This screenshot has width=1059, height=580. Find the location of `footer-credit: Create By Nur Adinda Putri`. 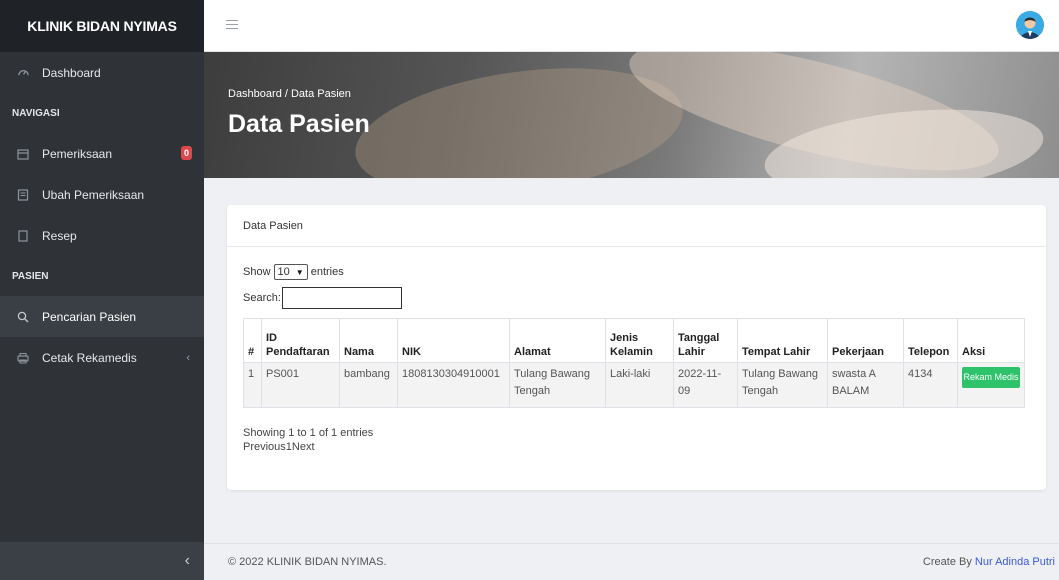

footer-credit: Create By Nur Adinda Putri is located at coordinates (989, 562).